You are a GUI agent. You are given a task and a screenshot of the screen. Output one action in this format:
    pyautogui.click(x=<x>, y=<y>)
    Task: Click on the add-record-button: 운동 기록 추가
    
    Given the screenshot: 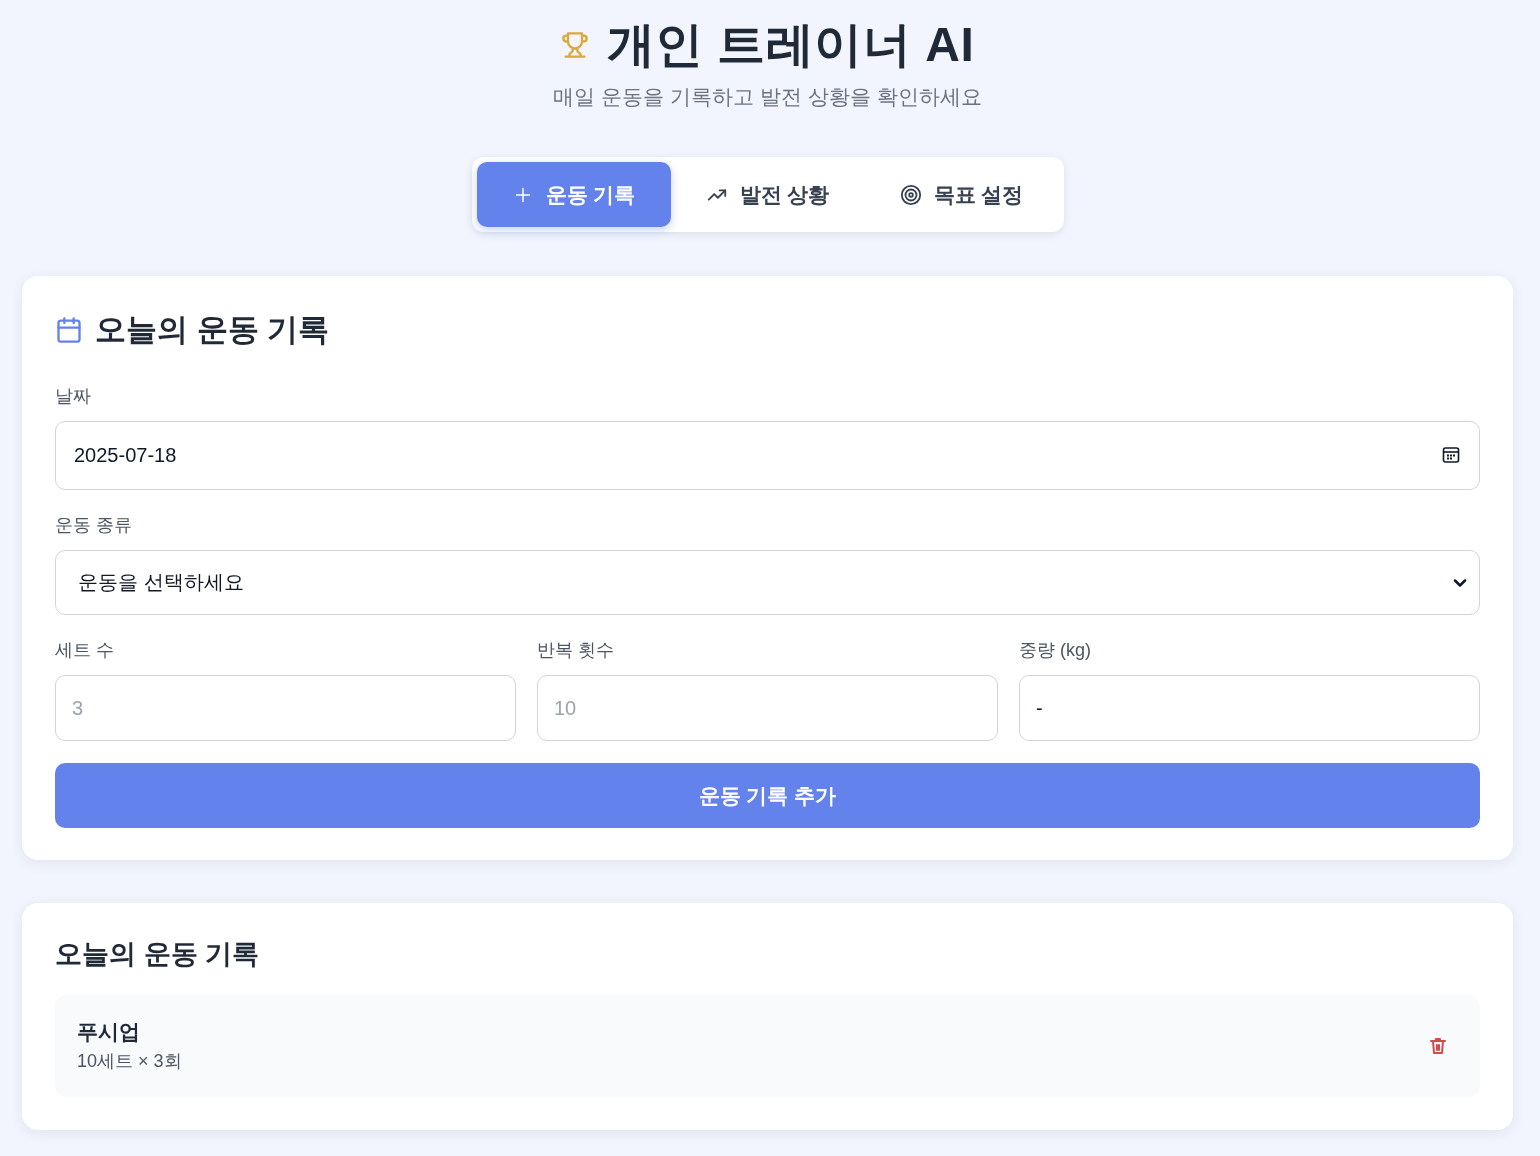 What is the action you would take?
    pyautogui.click(x=767, y=795)
    